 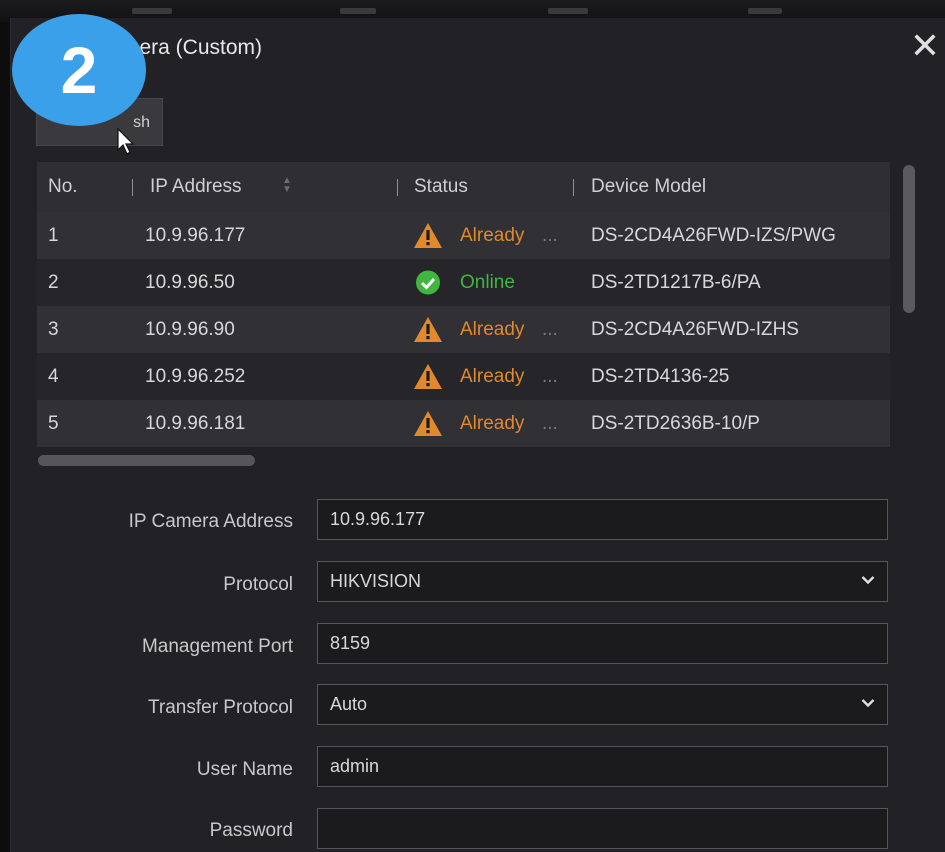 I want to click on status-text: Online, so click(x=487, y=282).